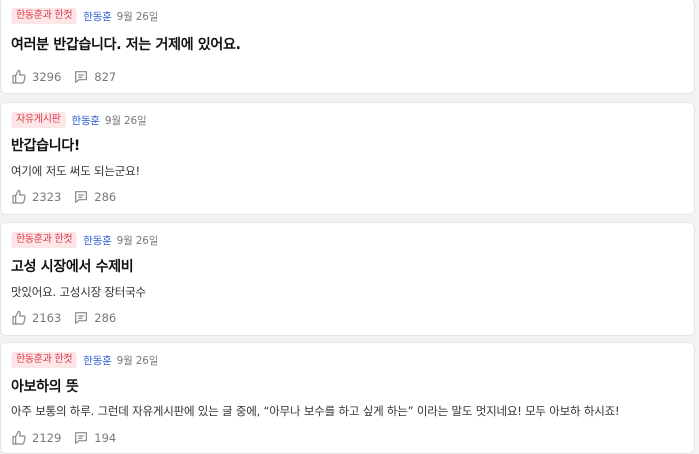  What do you see at coordinates (78, 292) in the screenshot?
I see `post-body: 맛있어요. 고성시장 장터국수` at bounding box center [78, 292].